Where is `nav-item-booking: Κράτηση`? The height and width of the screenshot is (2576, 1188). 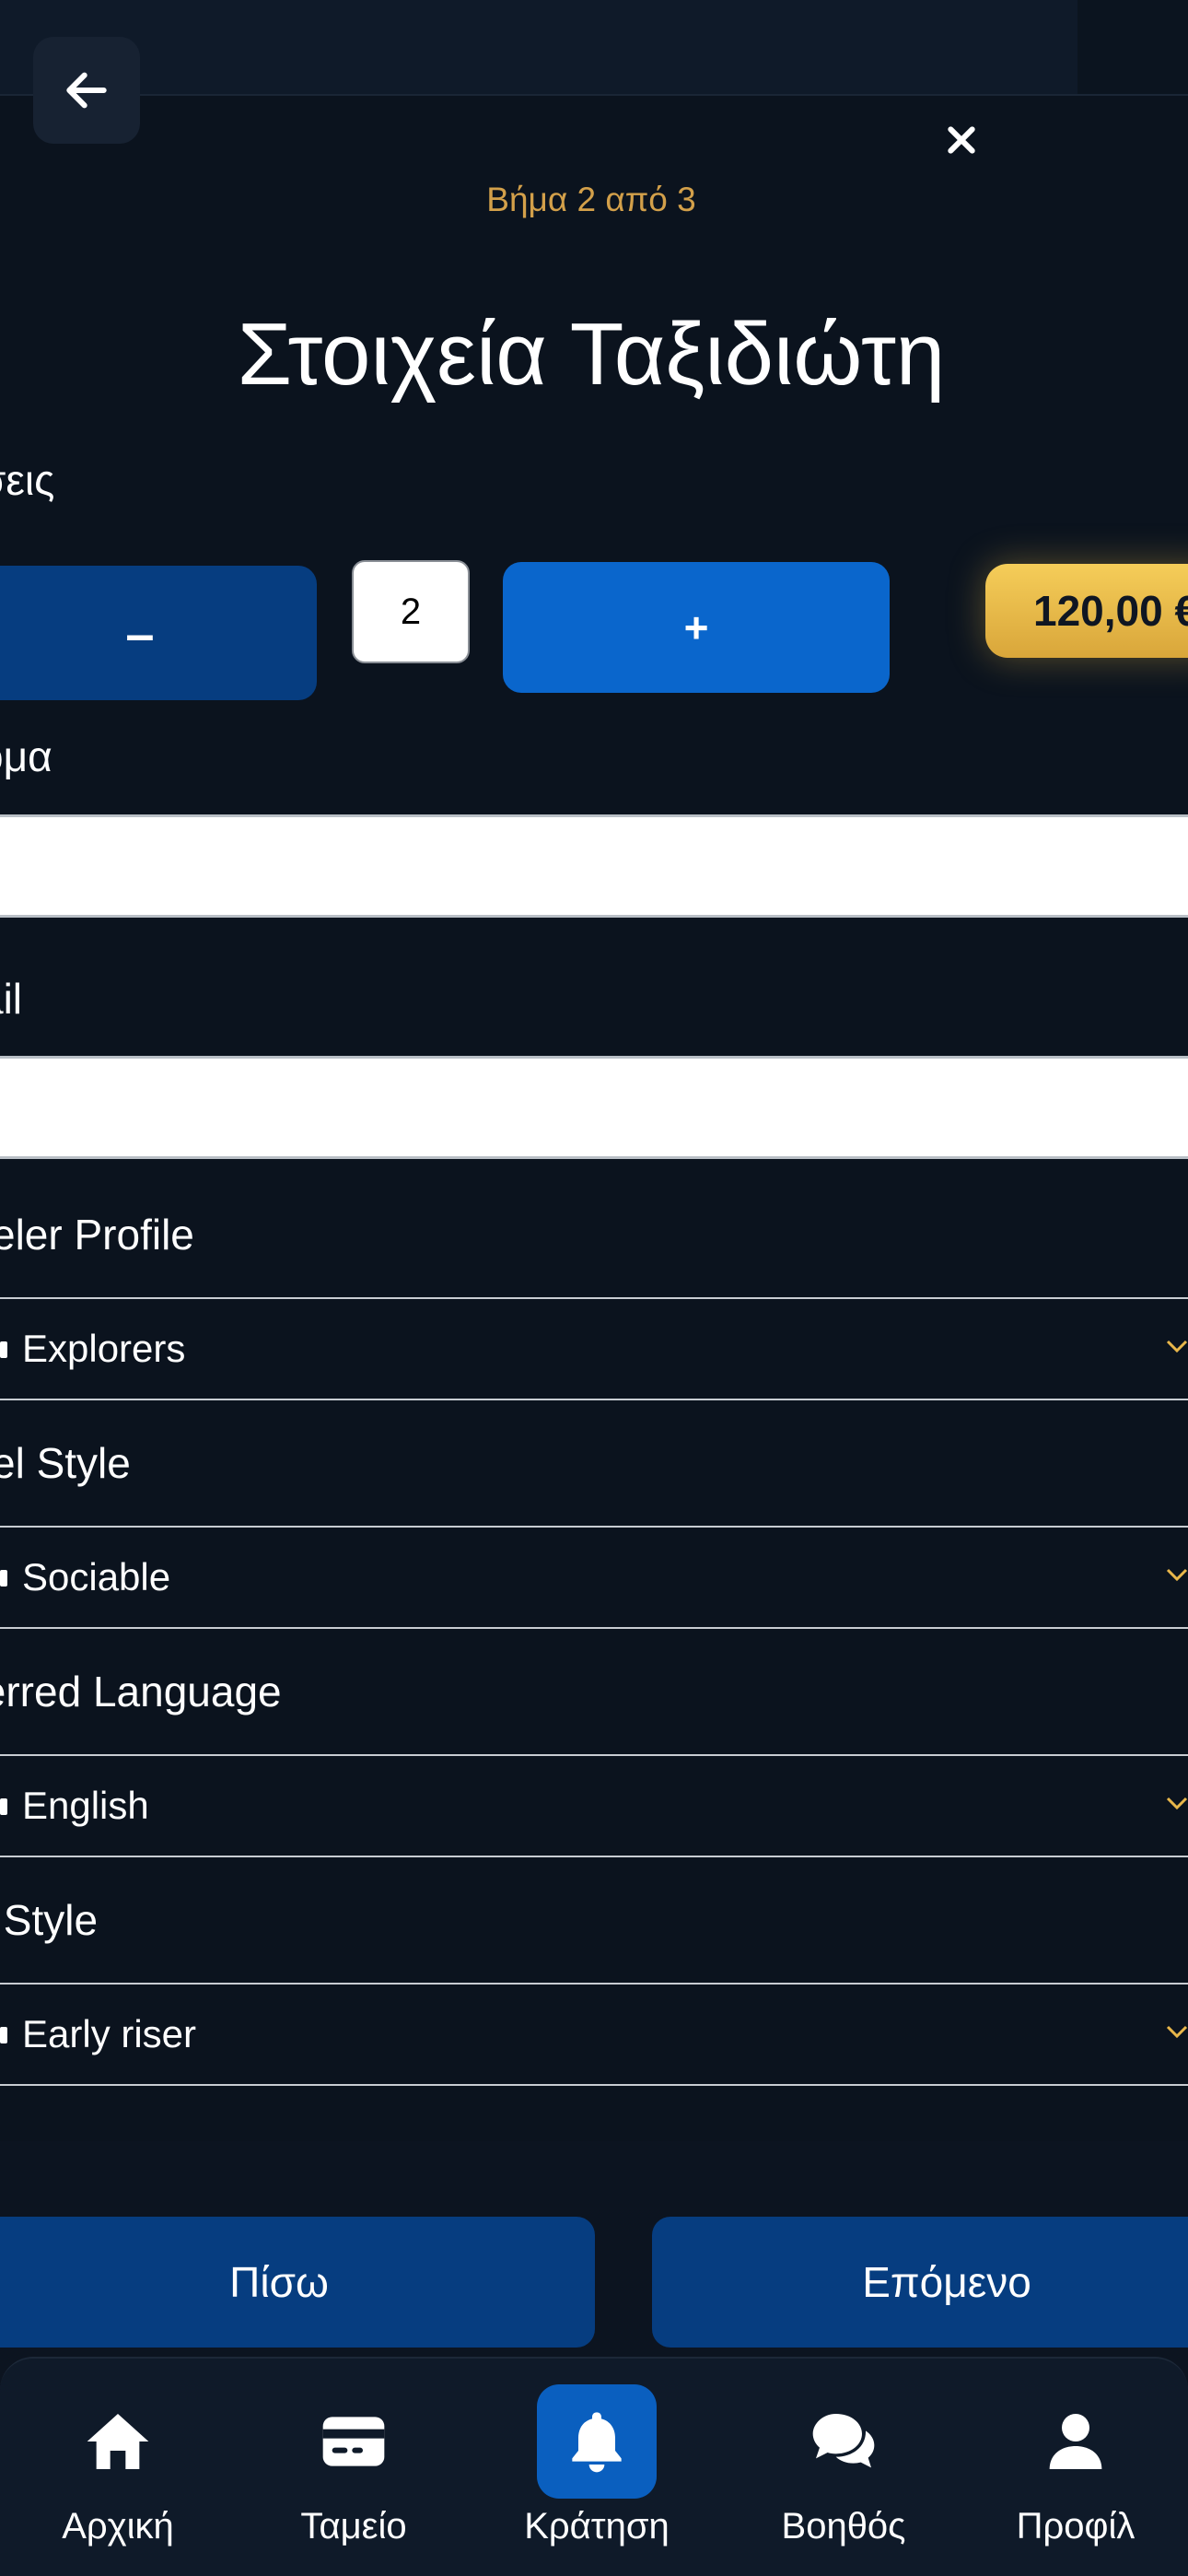 nav-item-booking: Κράτηση is located at coordinates (596, 2467).